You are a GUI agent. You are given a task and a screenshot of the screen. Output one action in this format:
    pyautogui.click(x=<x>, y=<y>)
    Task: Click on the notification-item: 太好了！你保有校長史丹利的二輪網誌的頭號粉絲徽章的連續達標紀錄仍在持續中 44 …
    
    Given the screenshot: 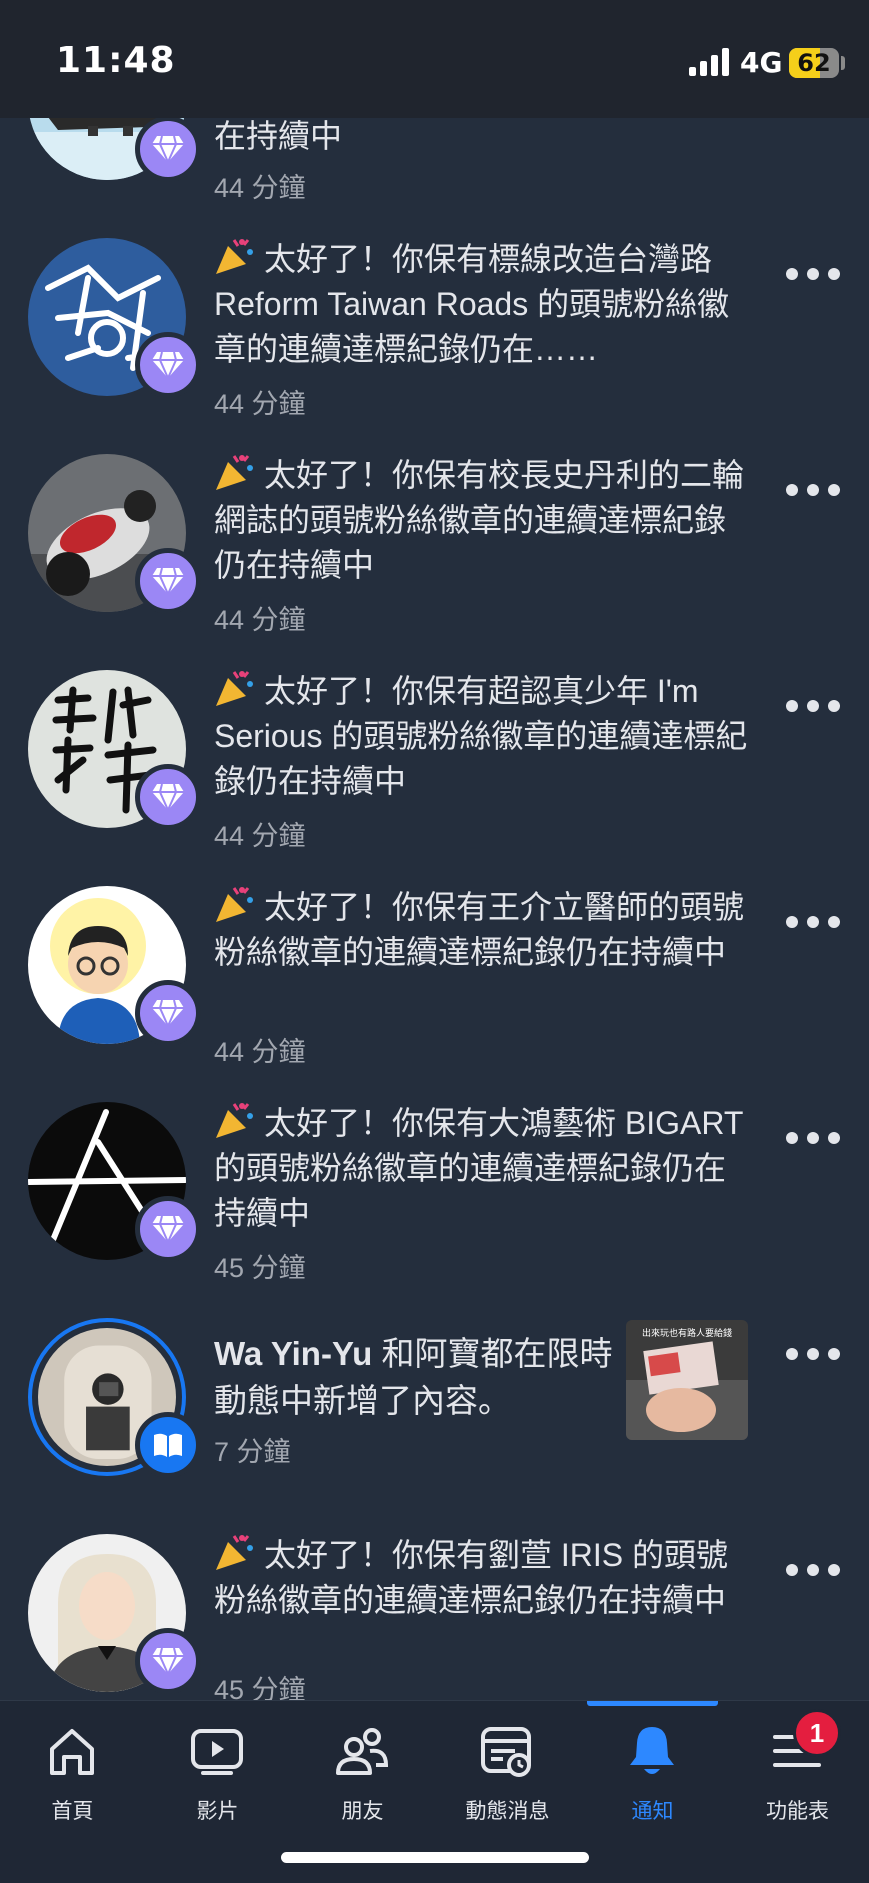 What is the action you would take?
    pyautogui.click(x=434, y=540)
    